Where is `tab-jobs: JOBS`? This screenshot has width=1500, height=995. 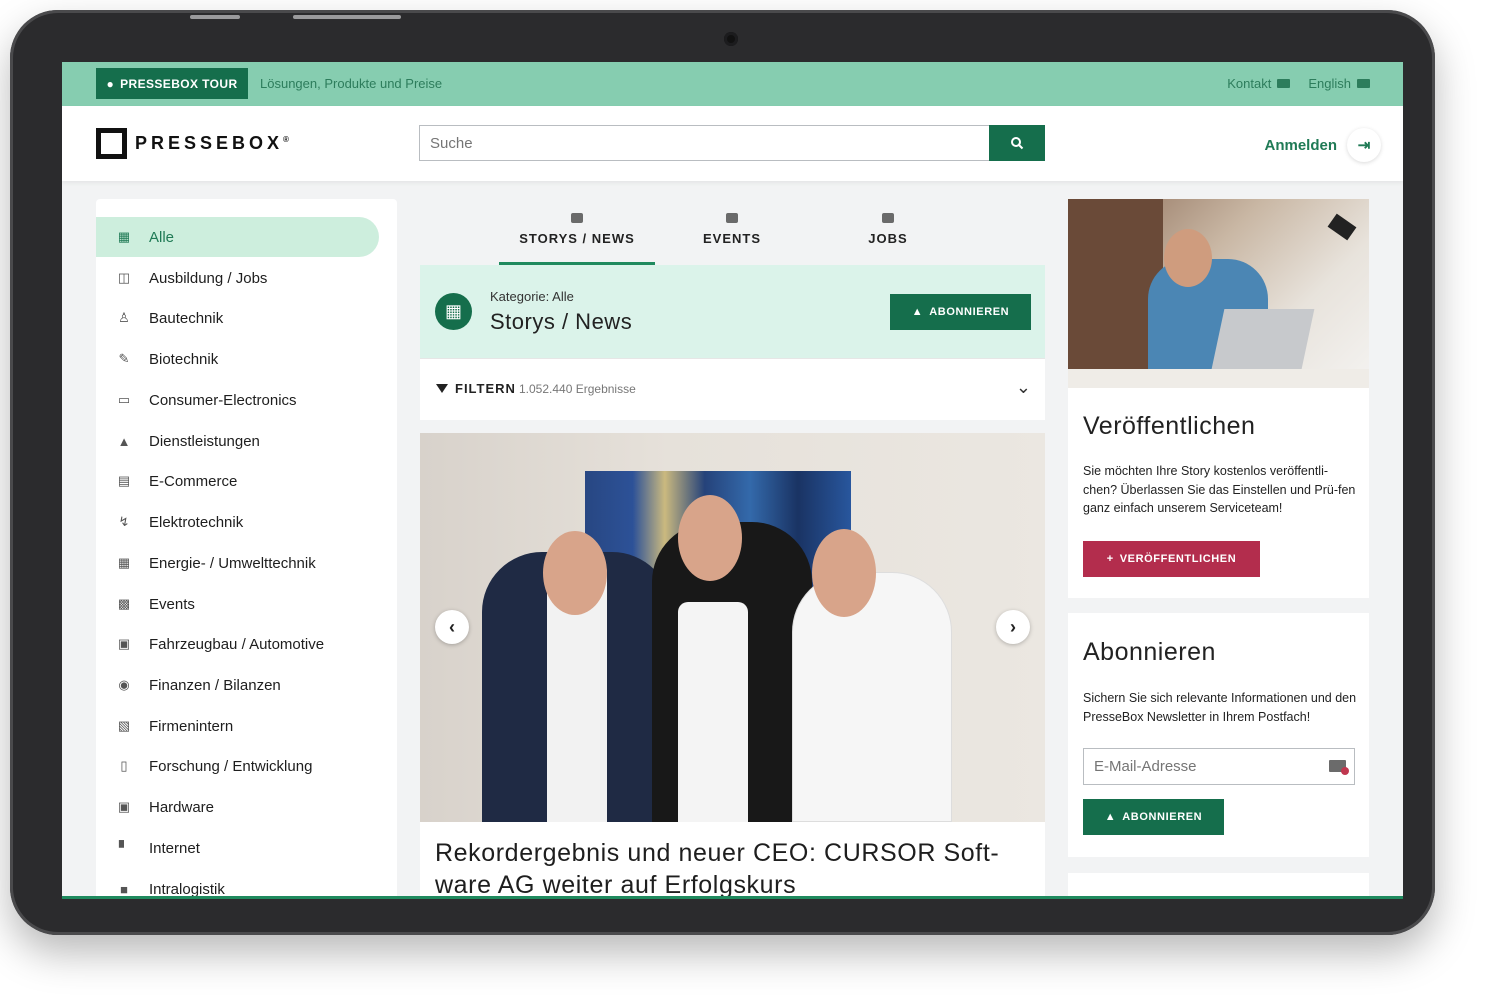 tab-jobs: JOBS is located at coordinates (888, 232).